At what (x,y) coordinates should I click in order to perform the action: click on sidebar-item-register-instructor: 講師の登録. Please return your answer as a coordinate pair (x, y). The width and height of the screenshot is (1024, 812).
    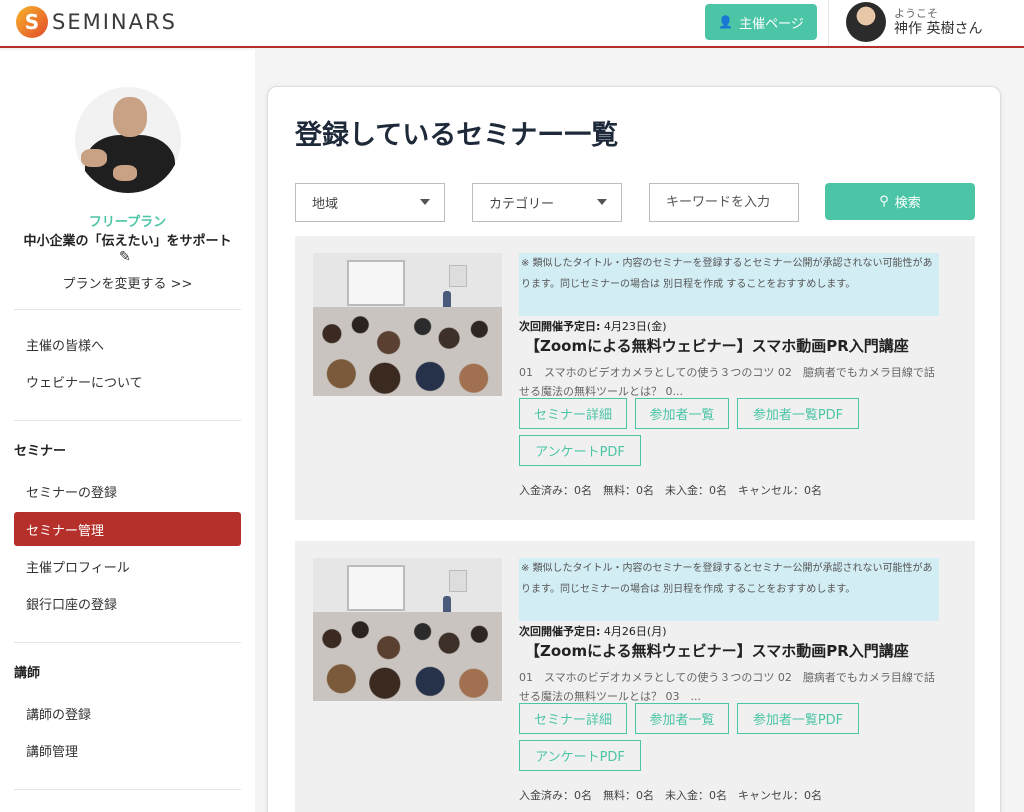
    Looking at the image, I should click on (127, 713).